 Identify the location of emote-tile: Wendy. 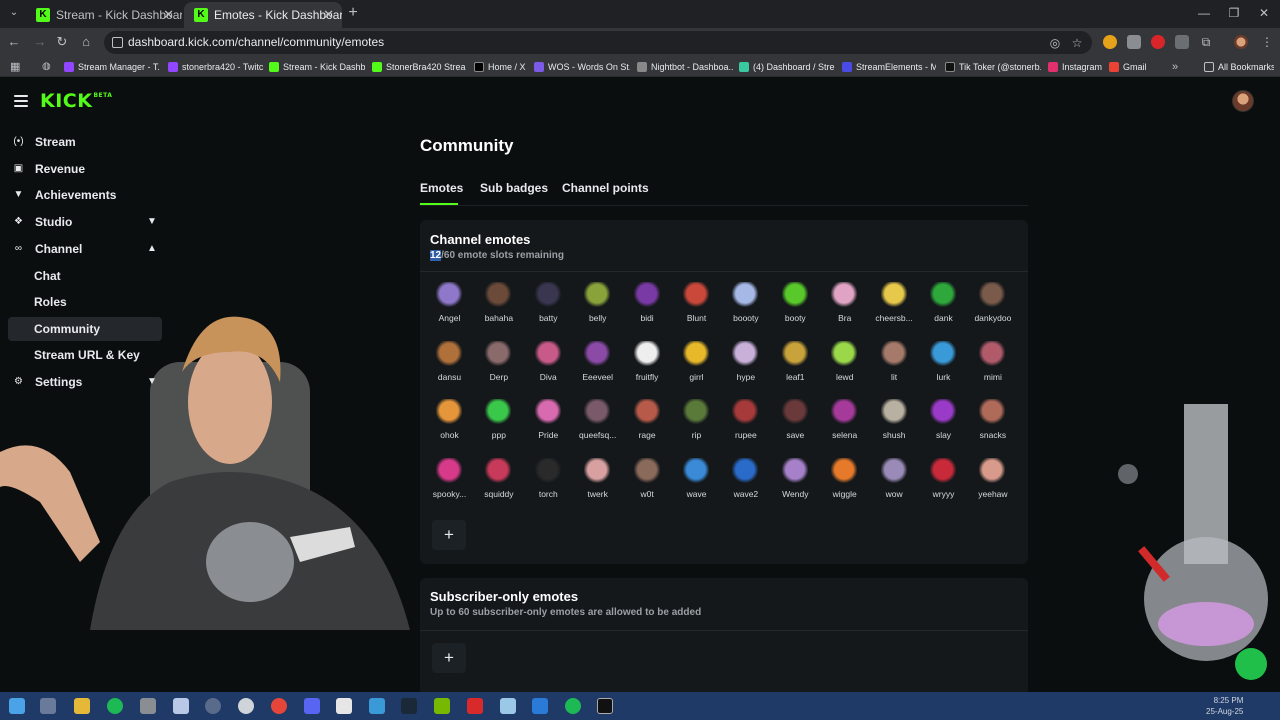
(795, 487).